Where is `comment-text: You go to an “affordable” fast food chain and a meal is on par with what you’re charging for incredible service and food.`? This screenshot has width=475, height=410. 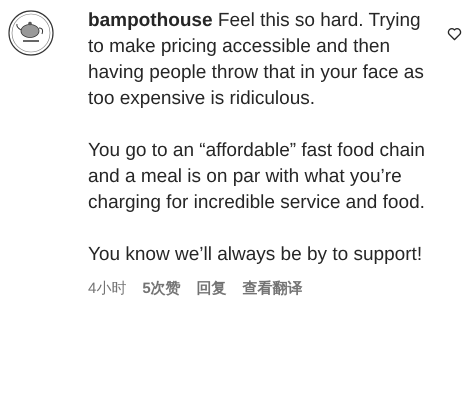 comment-text: You go to an “affordable” fast food chain and a meal is on par with what you’re charging for incredible service and food. is located at coordinates (257, 177).